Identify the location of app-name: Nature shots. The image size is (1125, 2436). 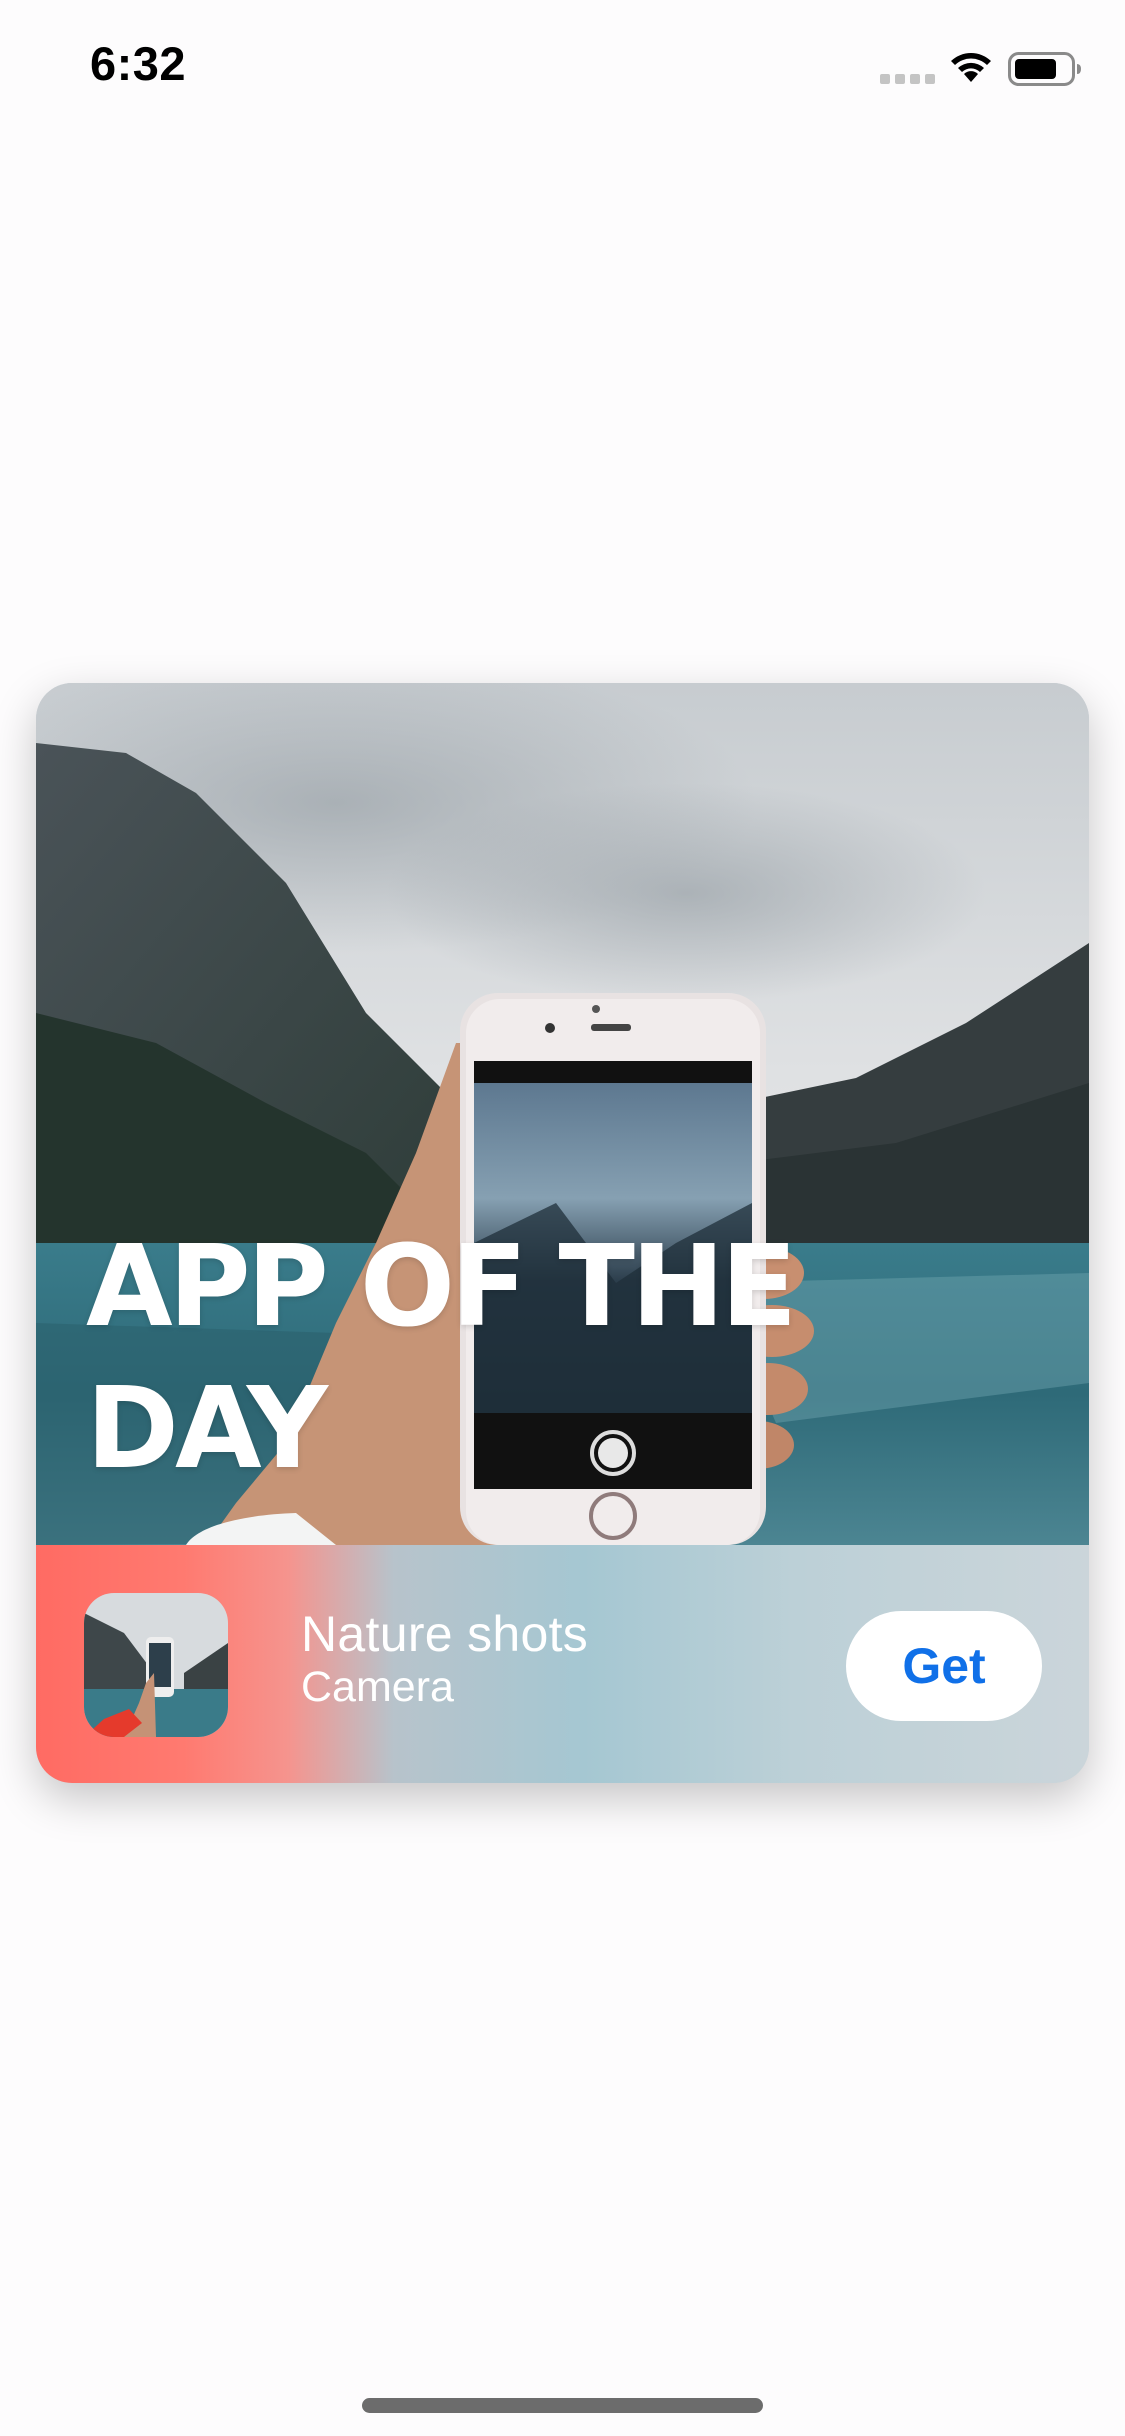
(445, 1634).